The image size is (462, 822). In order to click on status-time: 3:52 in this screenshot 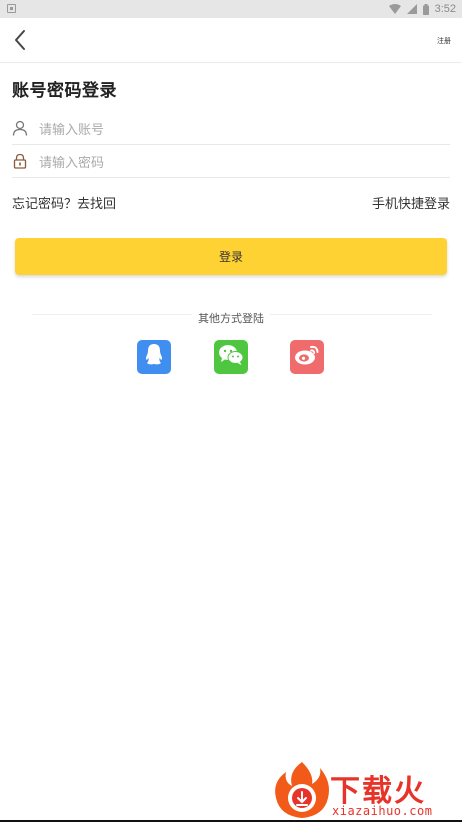, I will do `click(445, 9)`.